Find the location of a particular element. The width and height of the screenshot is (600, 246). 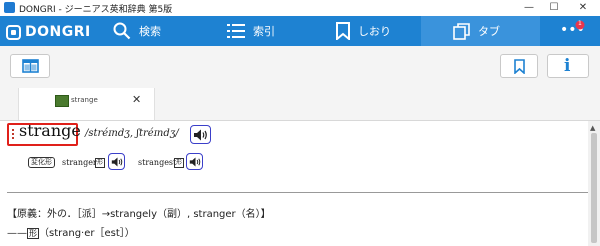

dongri-logo: DONGRI is located at coordinates (48, 32).